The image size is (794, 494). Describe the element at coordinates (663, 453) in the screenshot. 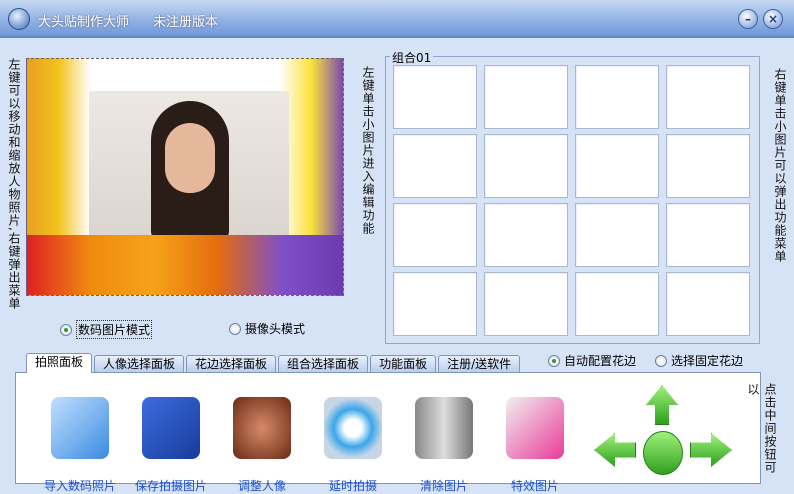

I see `center-button` at that location.